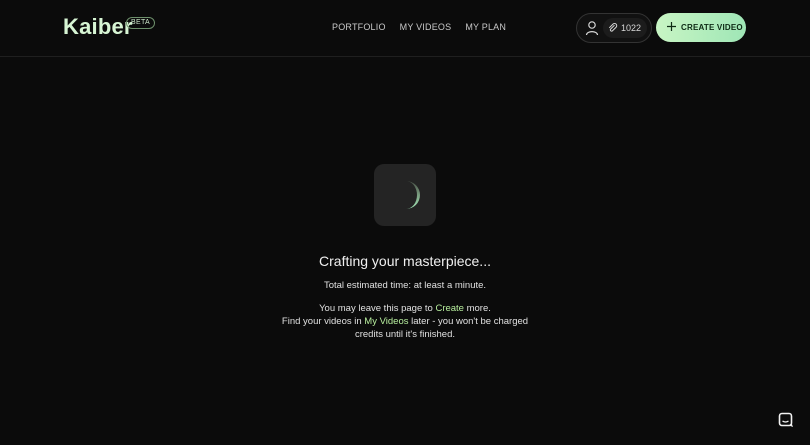  What do you see at coordinates (468, 321) in the screenshot?
I see `info-line-2-post: later - you won't be charged` at bounding box center [468, 321].